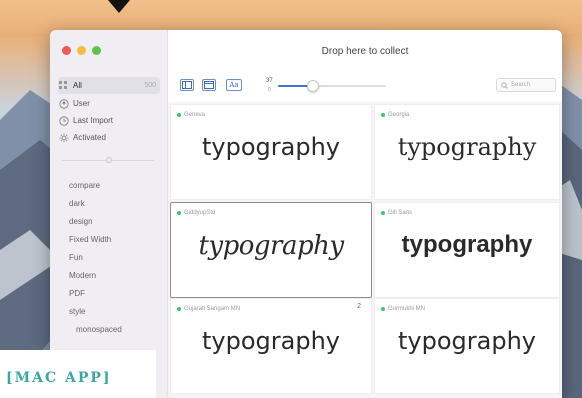  What do you see at coordinates (77, 293) in the screenshot?
I see `tag-item: PDF` at bounding box center [77, 293].